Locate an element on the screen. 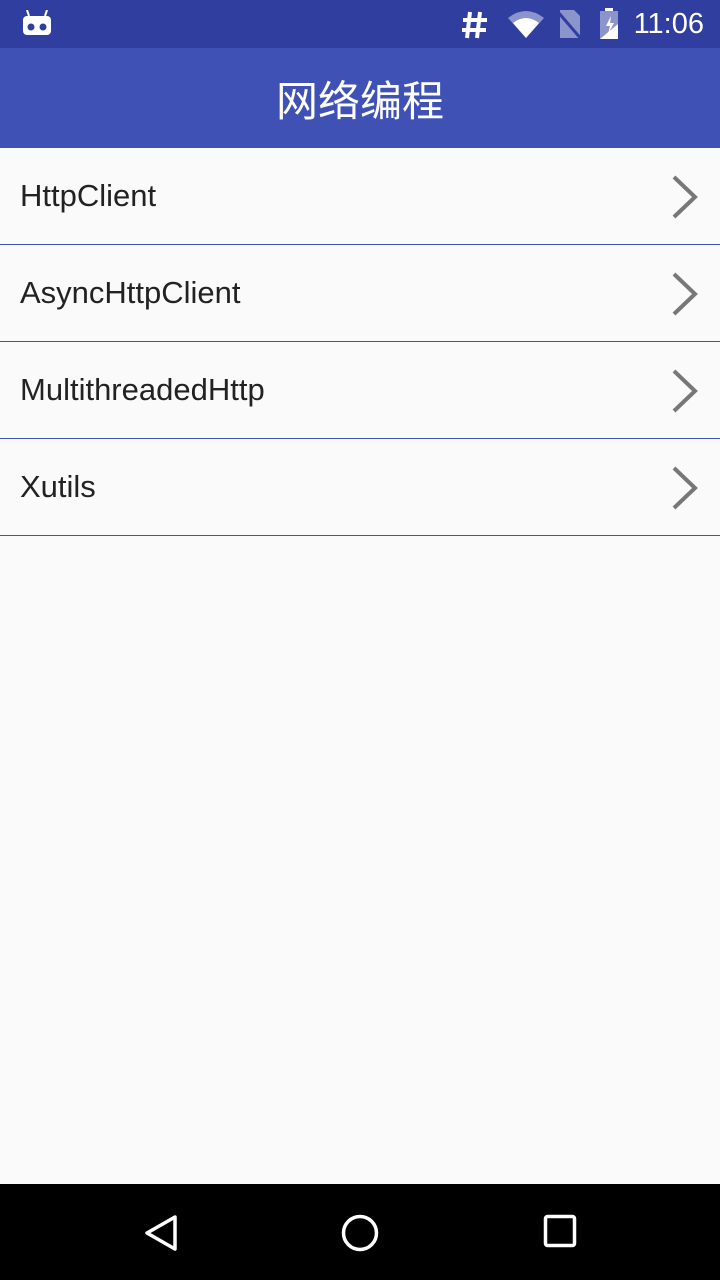  battery-charging-icon is located at coordinates (609, 23).